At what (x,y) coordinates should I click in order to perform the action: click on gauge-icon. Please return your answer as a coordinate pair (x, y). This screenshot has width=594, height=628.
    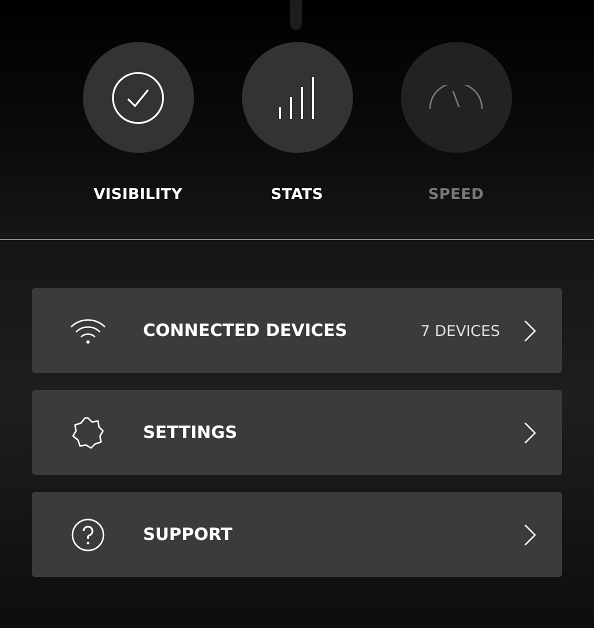
    Looking at the image, I should click on (456, 97).